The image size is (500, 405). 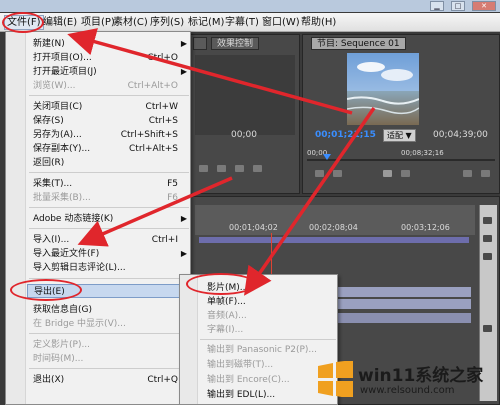 I want to click on arrow-to-import, so click(x=155, y=211).